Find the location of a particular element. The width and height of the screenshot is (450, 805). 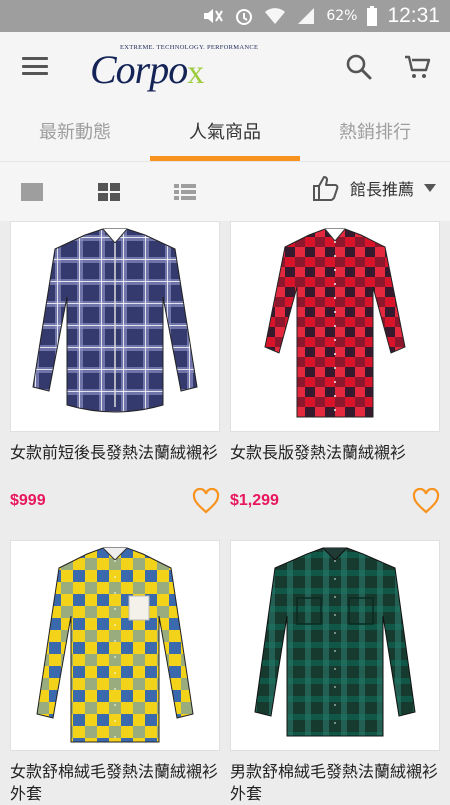

tab-latest: 最新動態 is located at coordinates (75, 130).